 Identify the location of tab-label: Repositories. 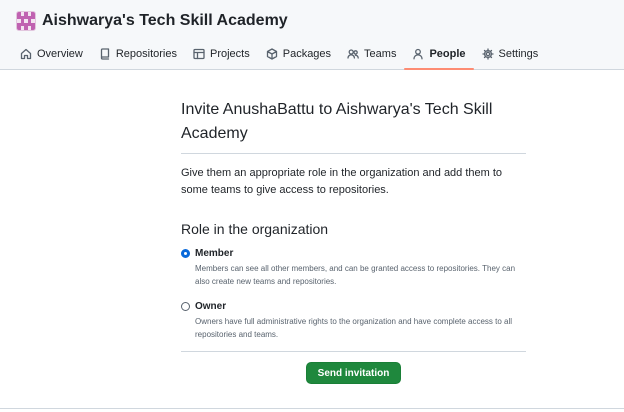
(146, 54).